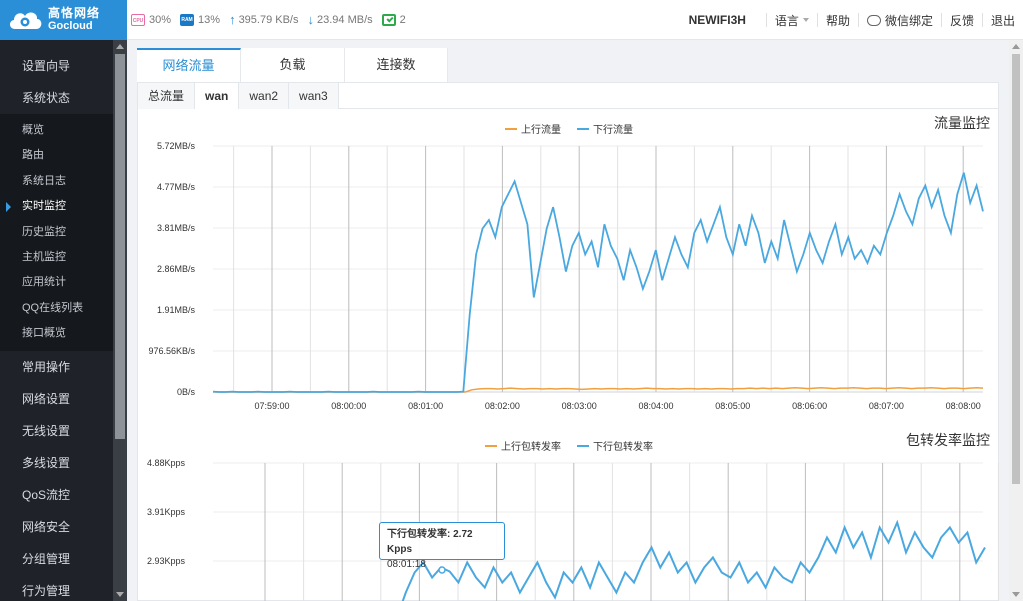 The height and width of the screenshot is (601, 1023). What do you see at coordinates (187, 19) in the screenshot?
I see `ram-icon: RAM` at bounding box center [187, 19].